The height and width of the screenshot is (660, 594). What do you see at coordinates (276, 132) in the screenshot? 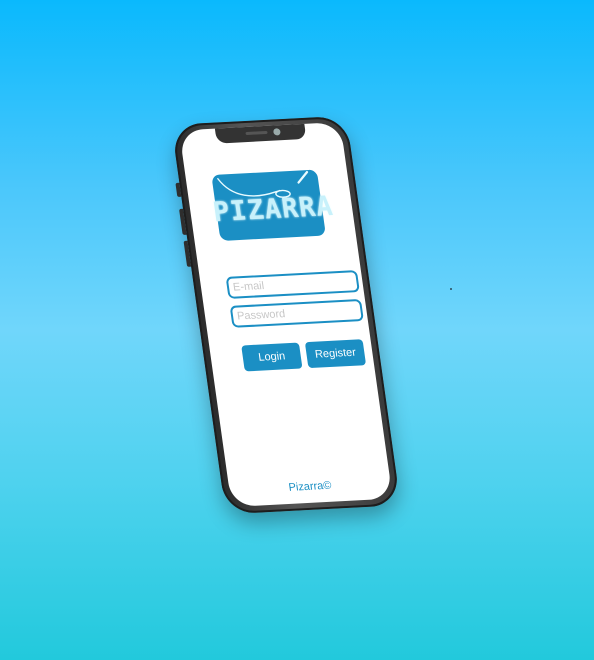
I see `phone-camera` at bounding box center [276, 132].